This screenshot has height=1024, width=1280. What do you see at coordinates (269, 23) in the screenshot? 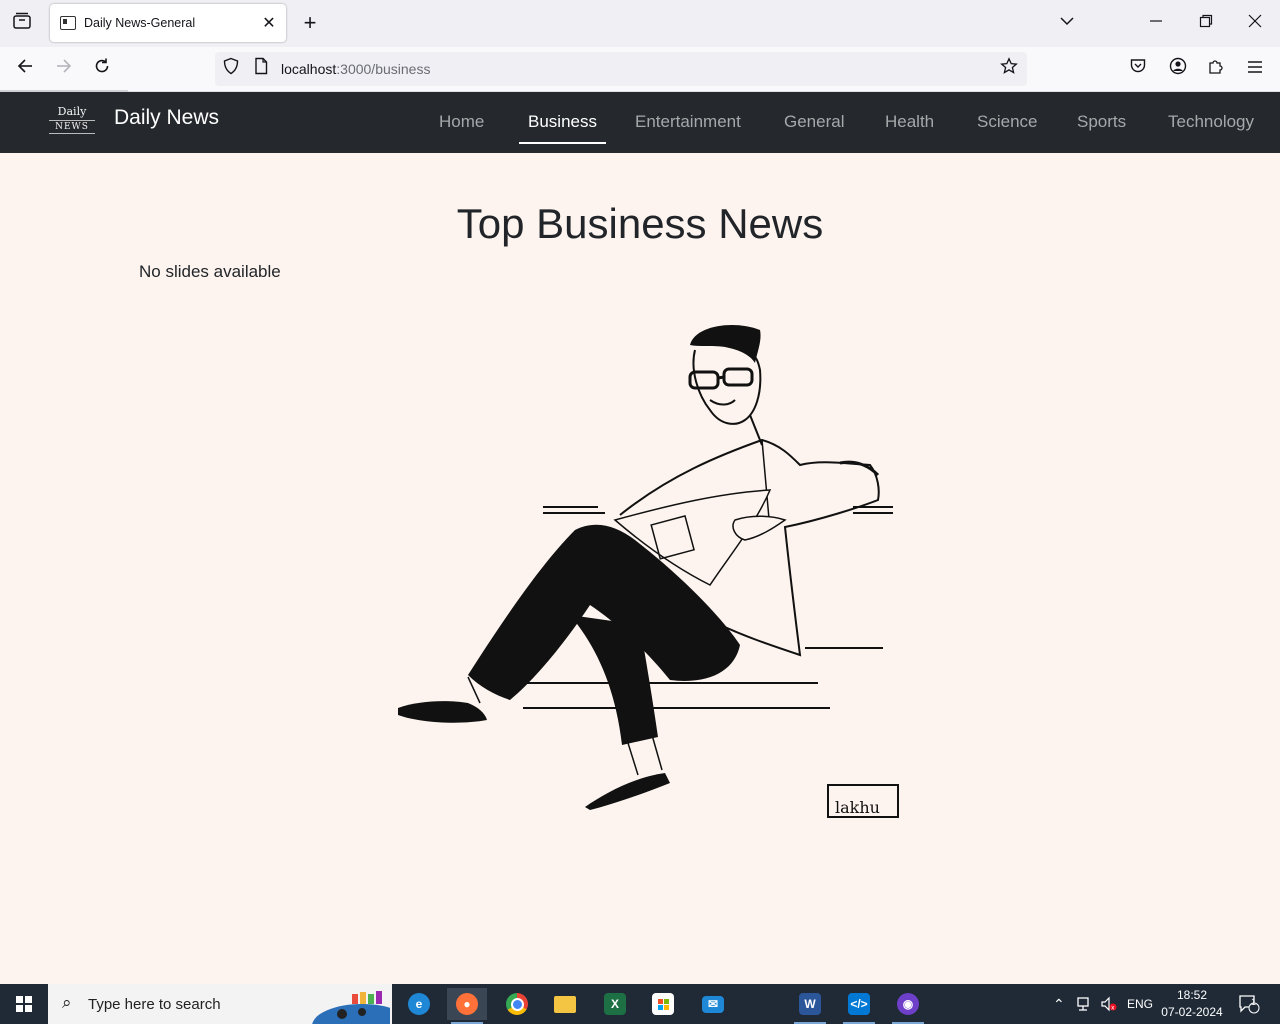
I see `close-tab-icon: ✕` at bounding box center [269, 23].